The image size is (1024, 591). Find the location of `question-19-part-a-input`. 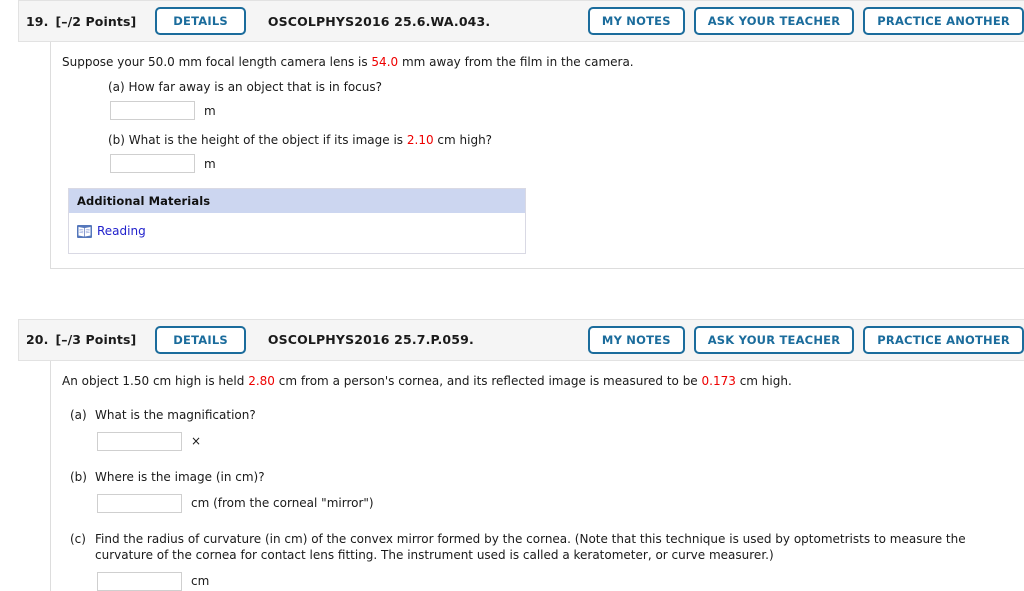

question-19-part-a-input is located at coordinates (152, 110).